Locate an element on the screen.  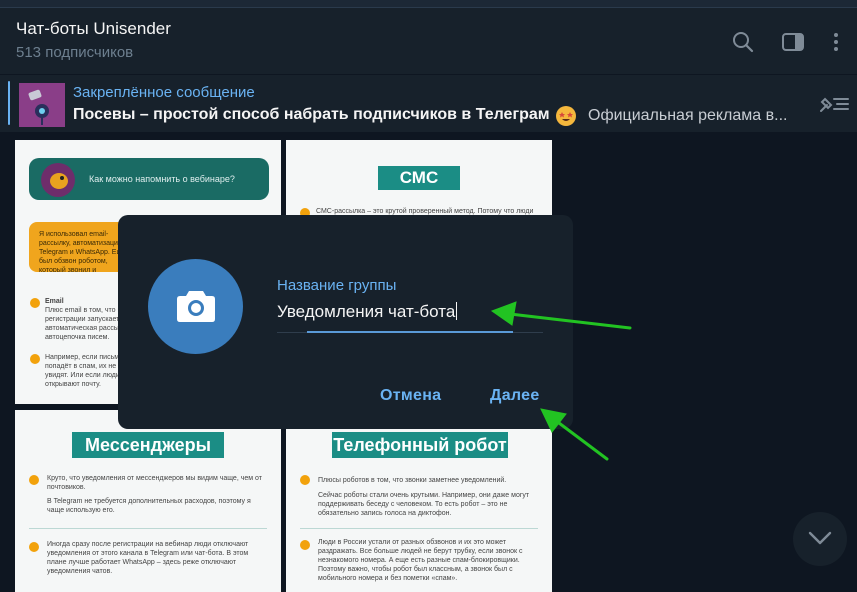
chat-title: Чат-боты Unisender is located at coordinates (93, 29).